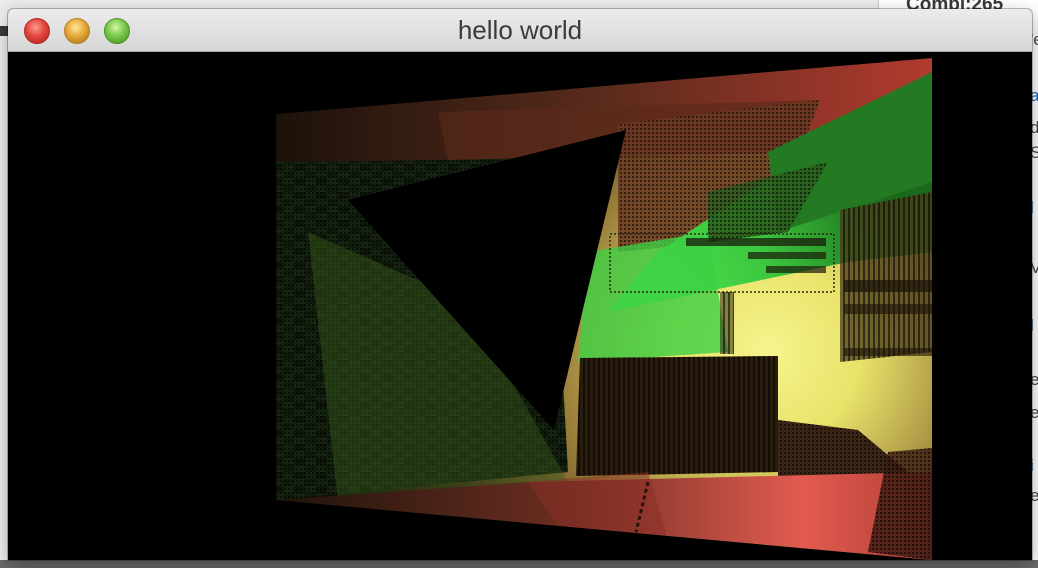  I want to click on close-window-button, so click(37, 31).